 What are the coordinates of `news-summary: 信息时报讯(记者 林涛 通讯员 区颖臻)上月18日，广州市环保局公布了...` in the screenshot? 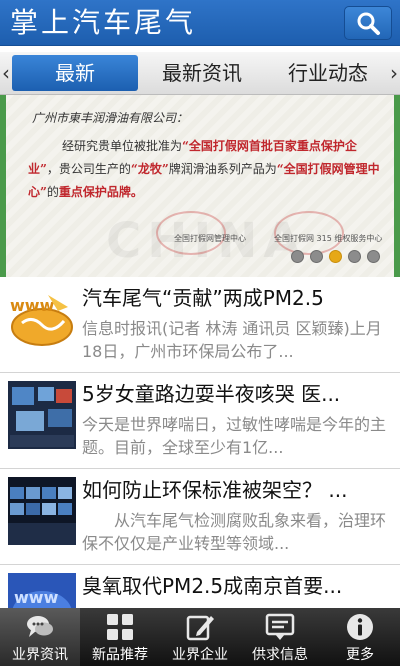 It's located at (232, 340).